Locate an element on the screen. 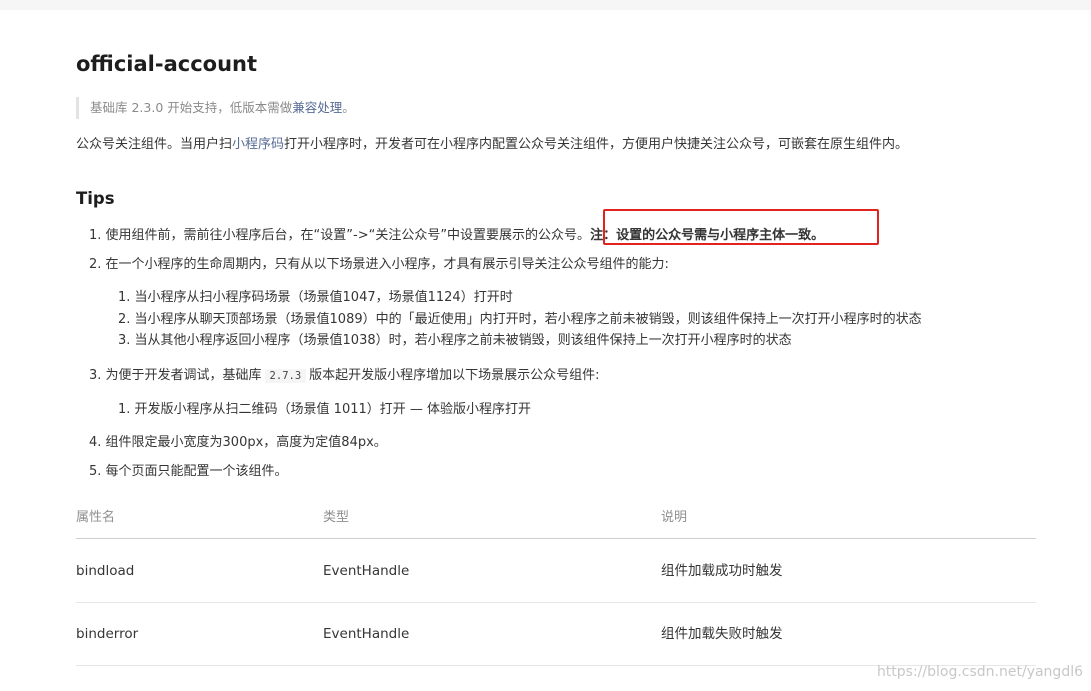 Image resolution: width=1091 pixels, height=691 pixels. table-cell-desc: 组件加载失败时触发 is located at coordinates (722, 634).